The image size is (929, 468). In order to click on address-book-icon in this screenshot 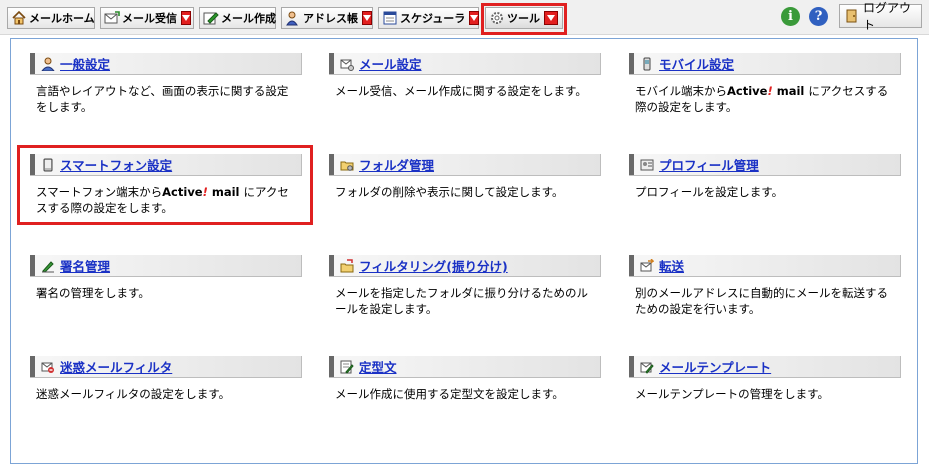, I will do `click(293, 18)`.